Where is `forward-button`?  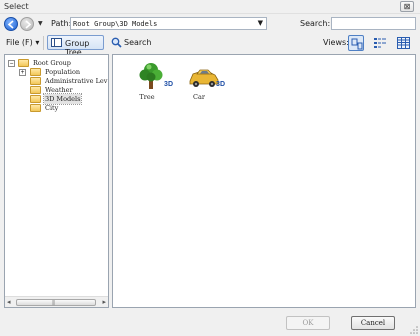
forward-button is located at coordinates (27, 24).